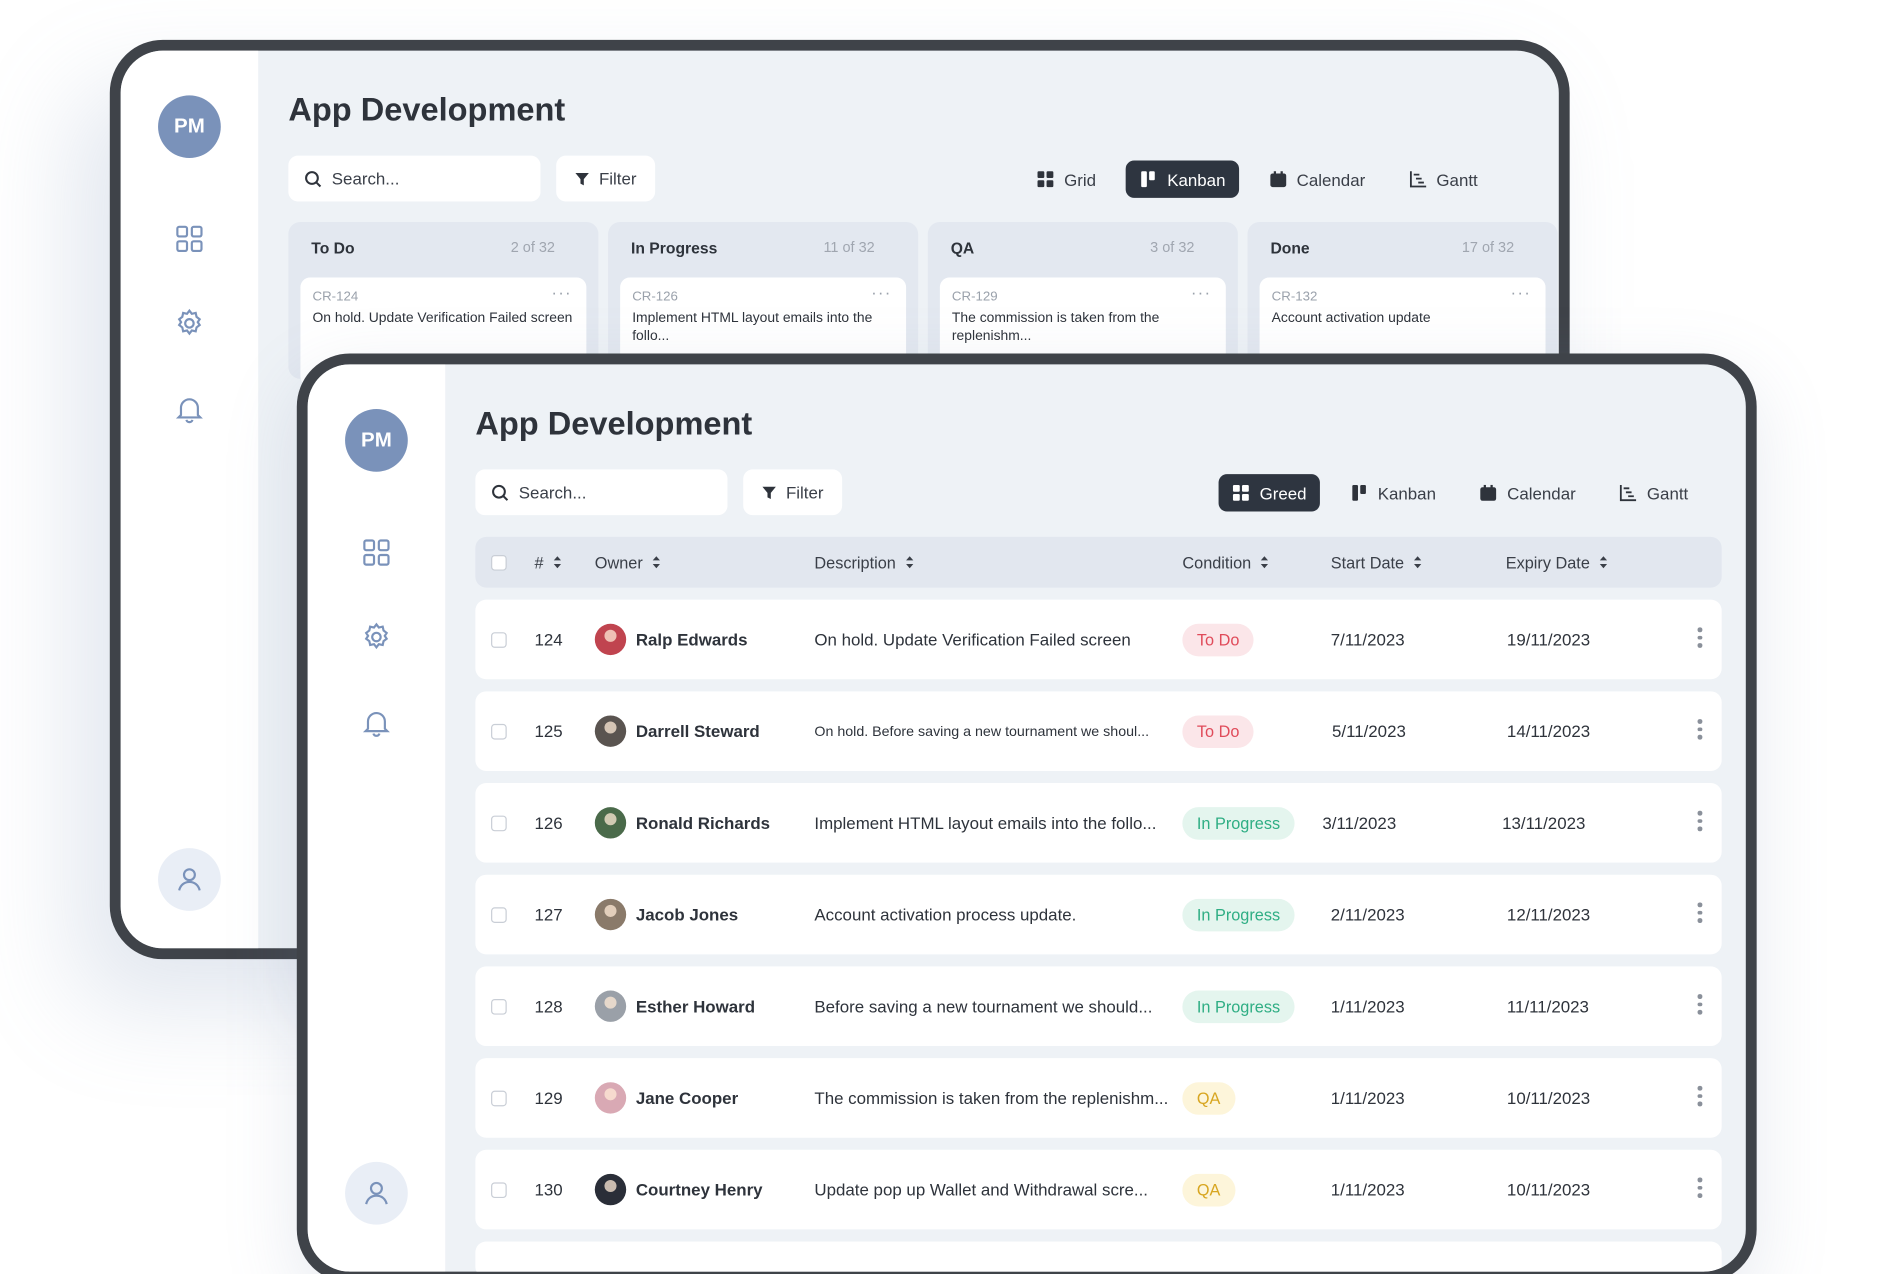  Describe the element at coordinates (1208, 1098) in the screenshot. I see `status-badge: QA` at that location.